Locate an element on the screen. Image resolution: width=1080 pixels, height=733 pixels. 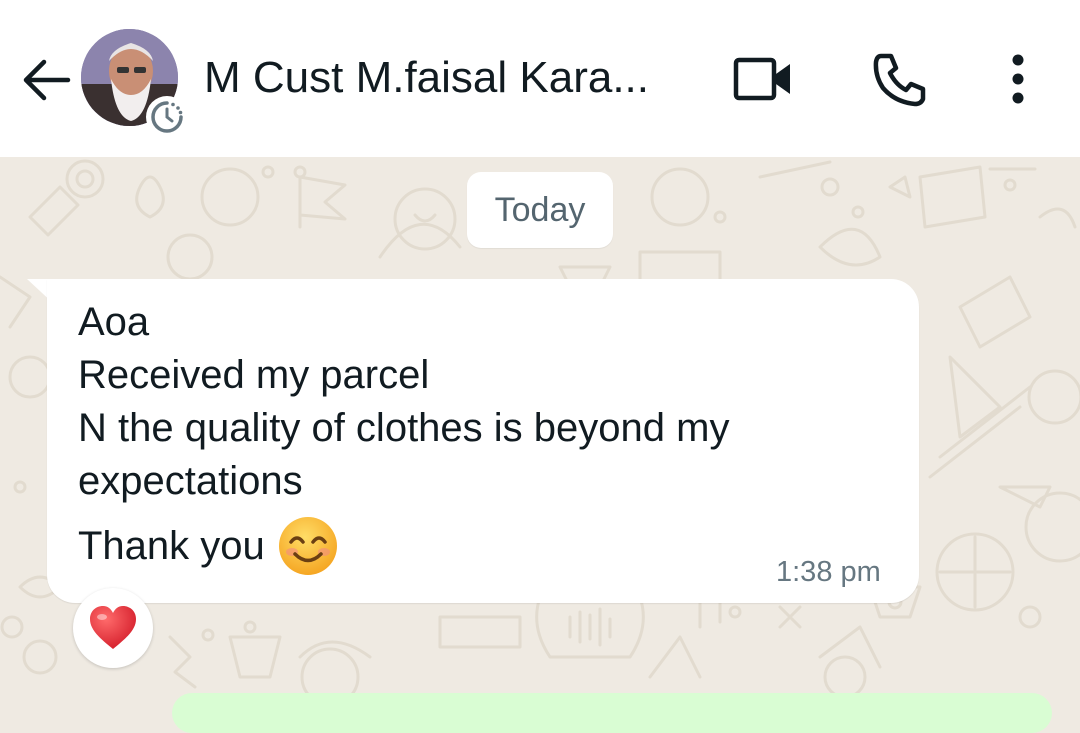
message-closing-line: Thank you is located at coordinates (208, 546).